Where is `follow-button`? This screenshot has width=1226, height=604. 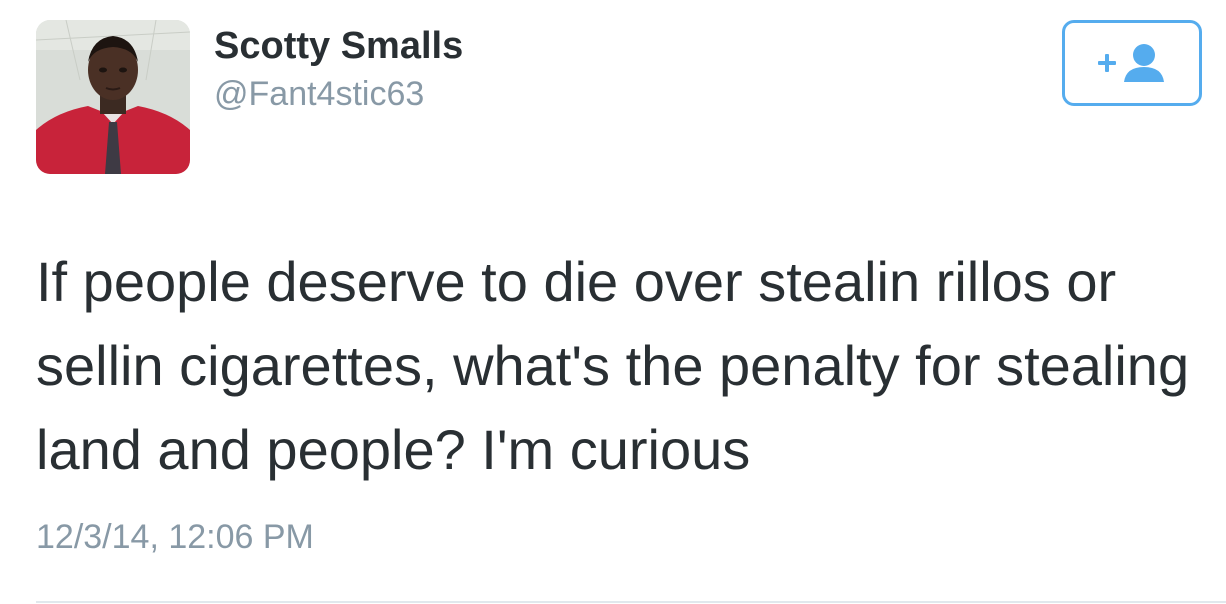
follow-button is located at coordinates (1132, 63).